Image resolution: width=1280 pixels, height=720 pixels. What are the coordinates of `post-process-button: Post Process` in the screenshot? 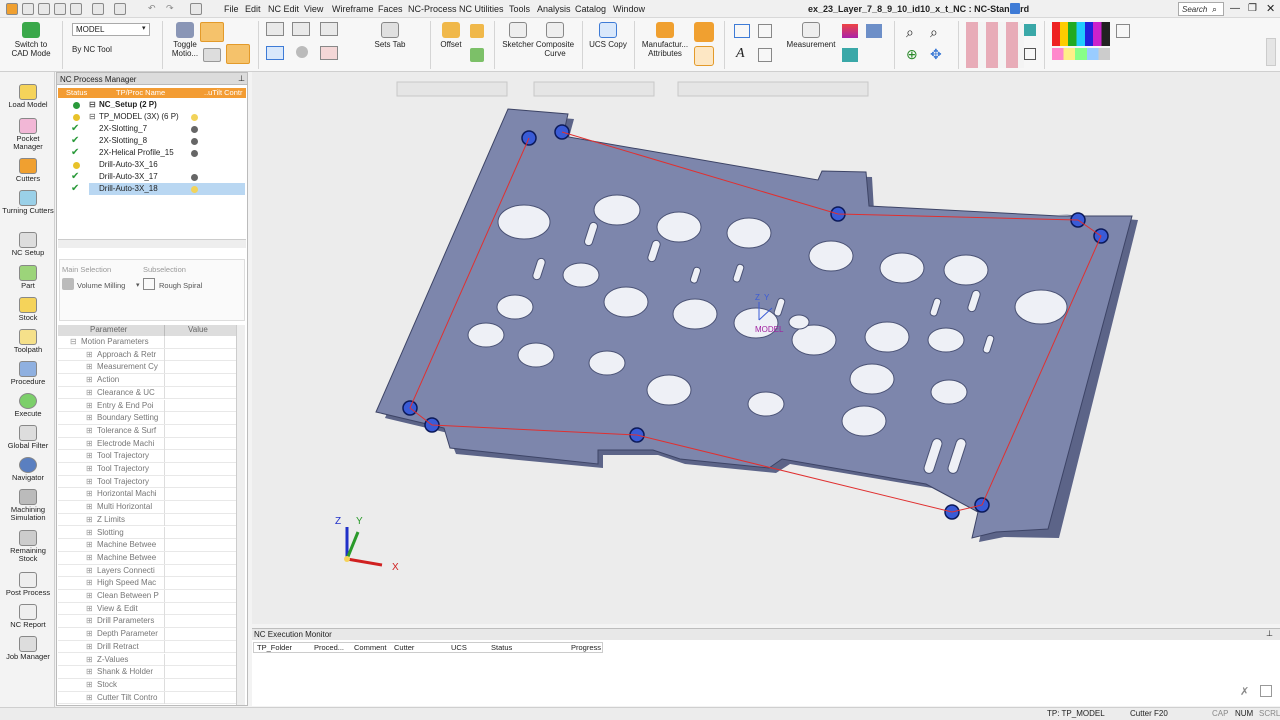 It's located at (28, 584).